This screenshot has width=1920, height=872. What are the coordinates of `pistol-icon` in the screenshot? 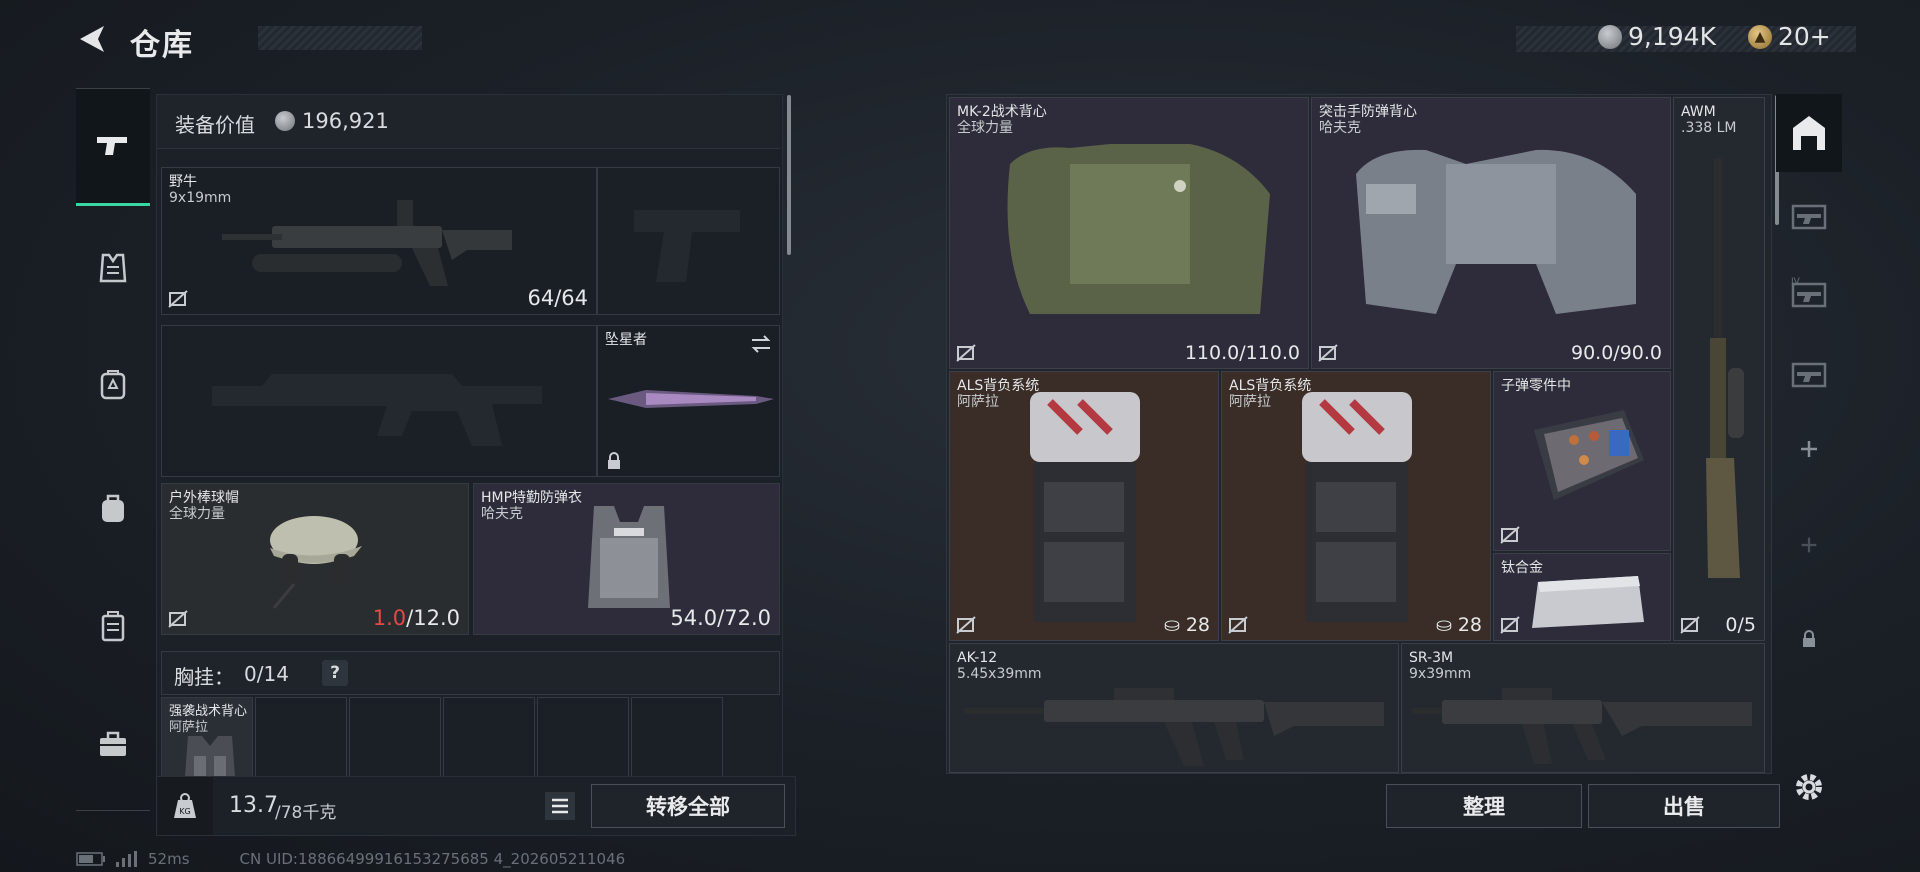 It's located at (112, 145).